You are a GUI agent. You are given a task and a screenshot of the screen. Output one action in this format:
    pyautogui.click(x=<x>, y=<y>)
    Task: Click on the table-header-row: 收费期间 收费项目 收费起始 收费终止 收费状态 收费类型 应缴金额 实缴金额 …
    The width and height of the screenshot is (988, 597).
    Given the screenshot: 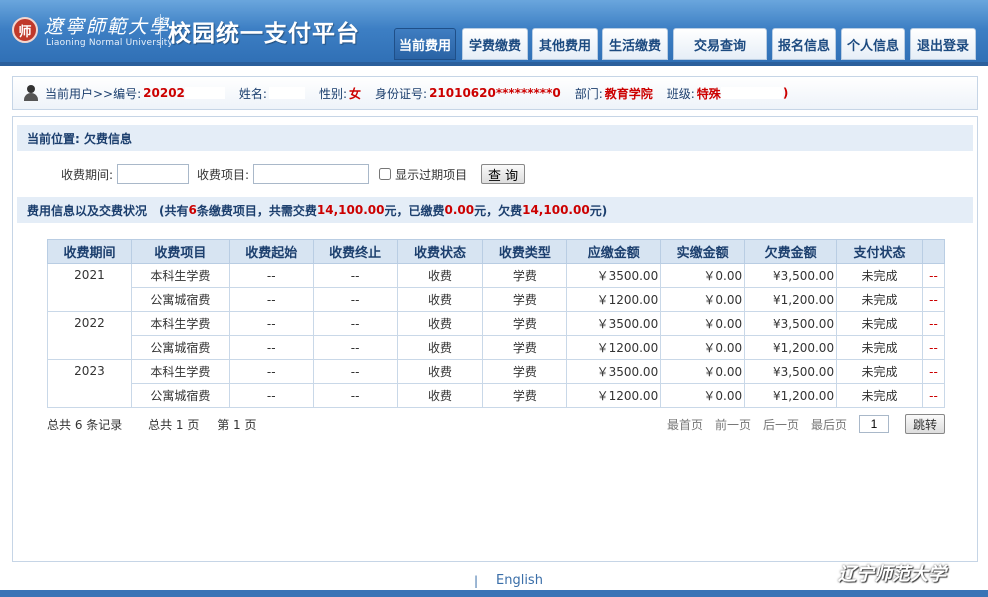 What is the action you would take?
    pyautogui.click(x=496, y=251)
    